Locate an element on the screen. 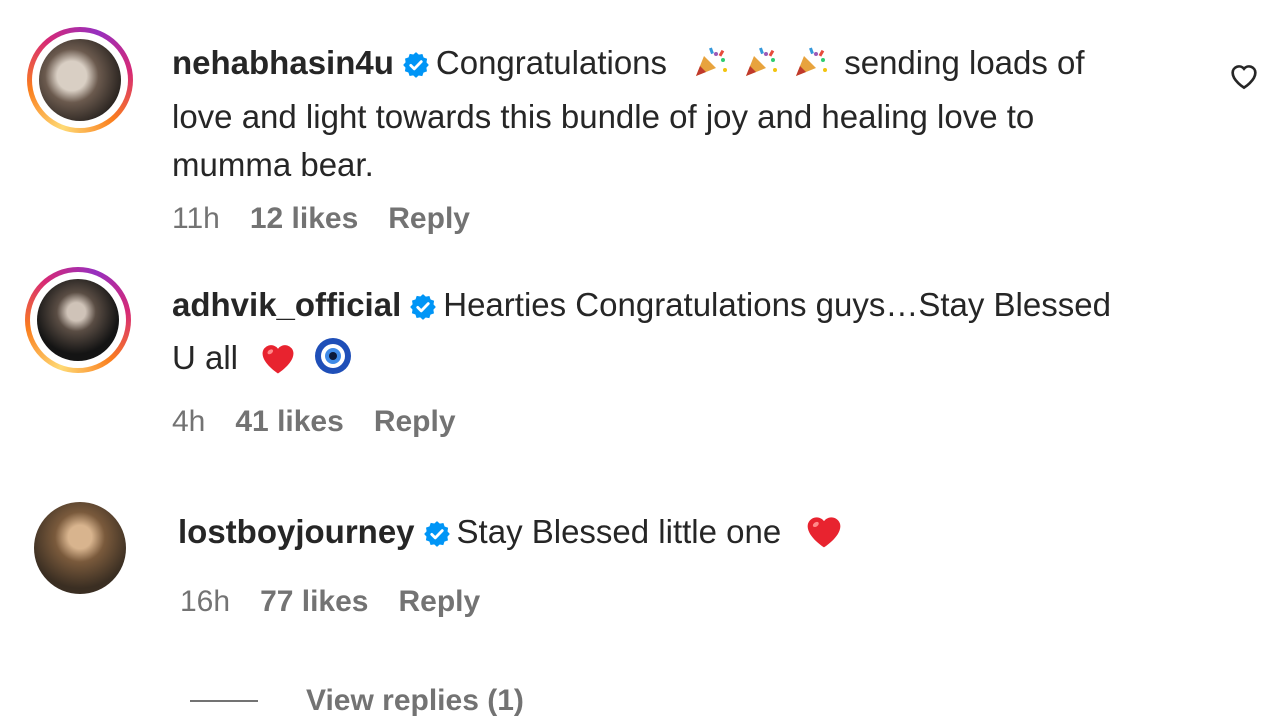 Image resolution: width=1280 pixels, height=720 pixels. comment-body-line: U all is located at coordinates (205, 357).